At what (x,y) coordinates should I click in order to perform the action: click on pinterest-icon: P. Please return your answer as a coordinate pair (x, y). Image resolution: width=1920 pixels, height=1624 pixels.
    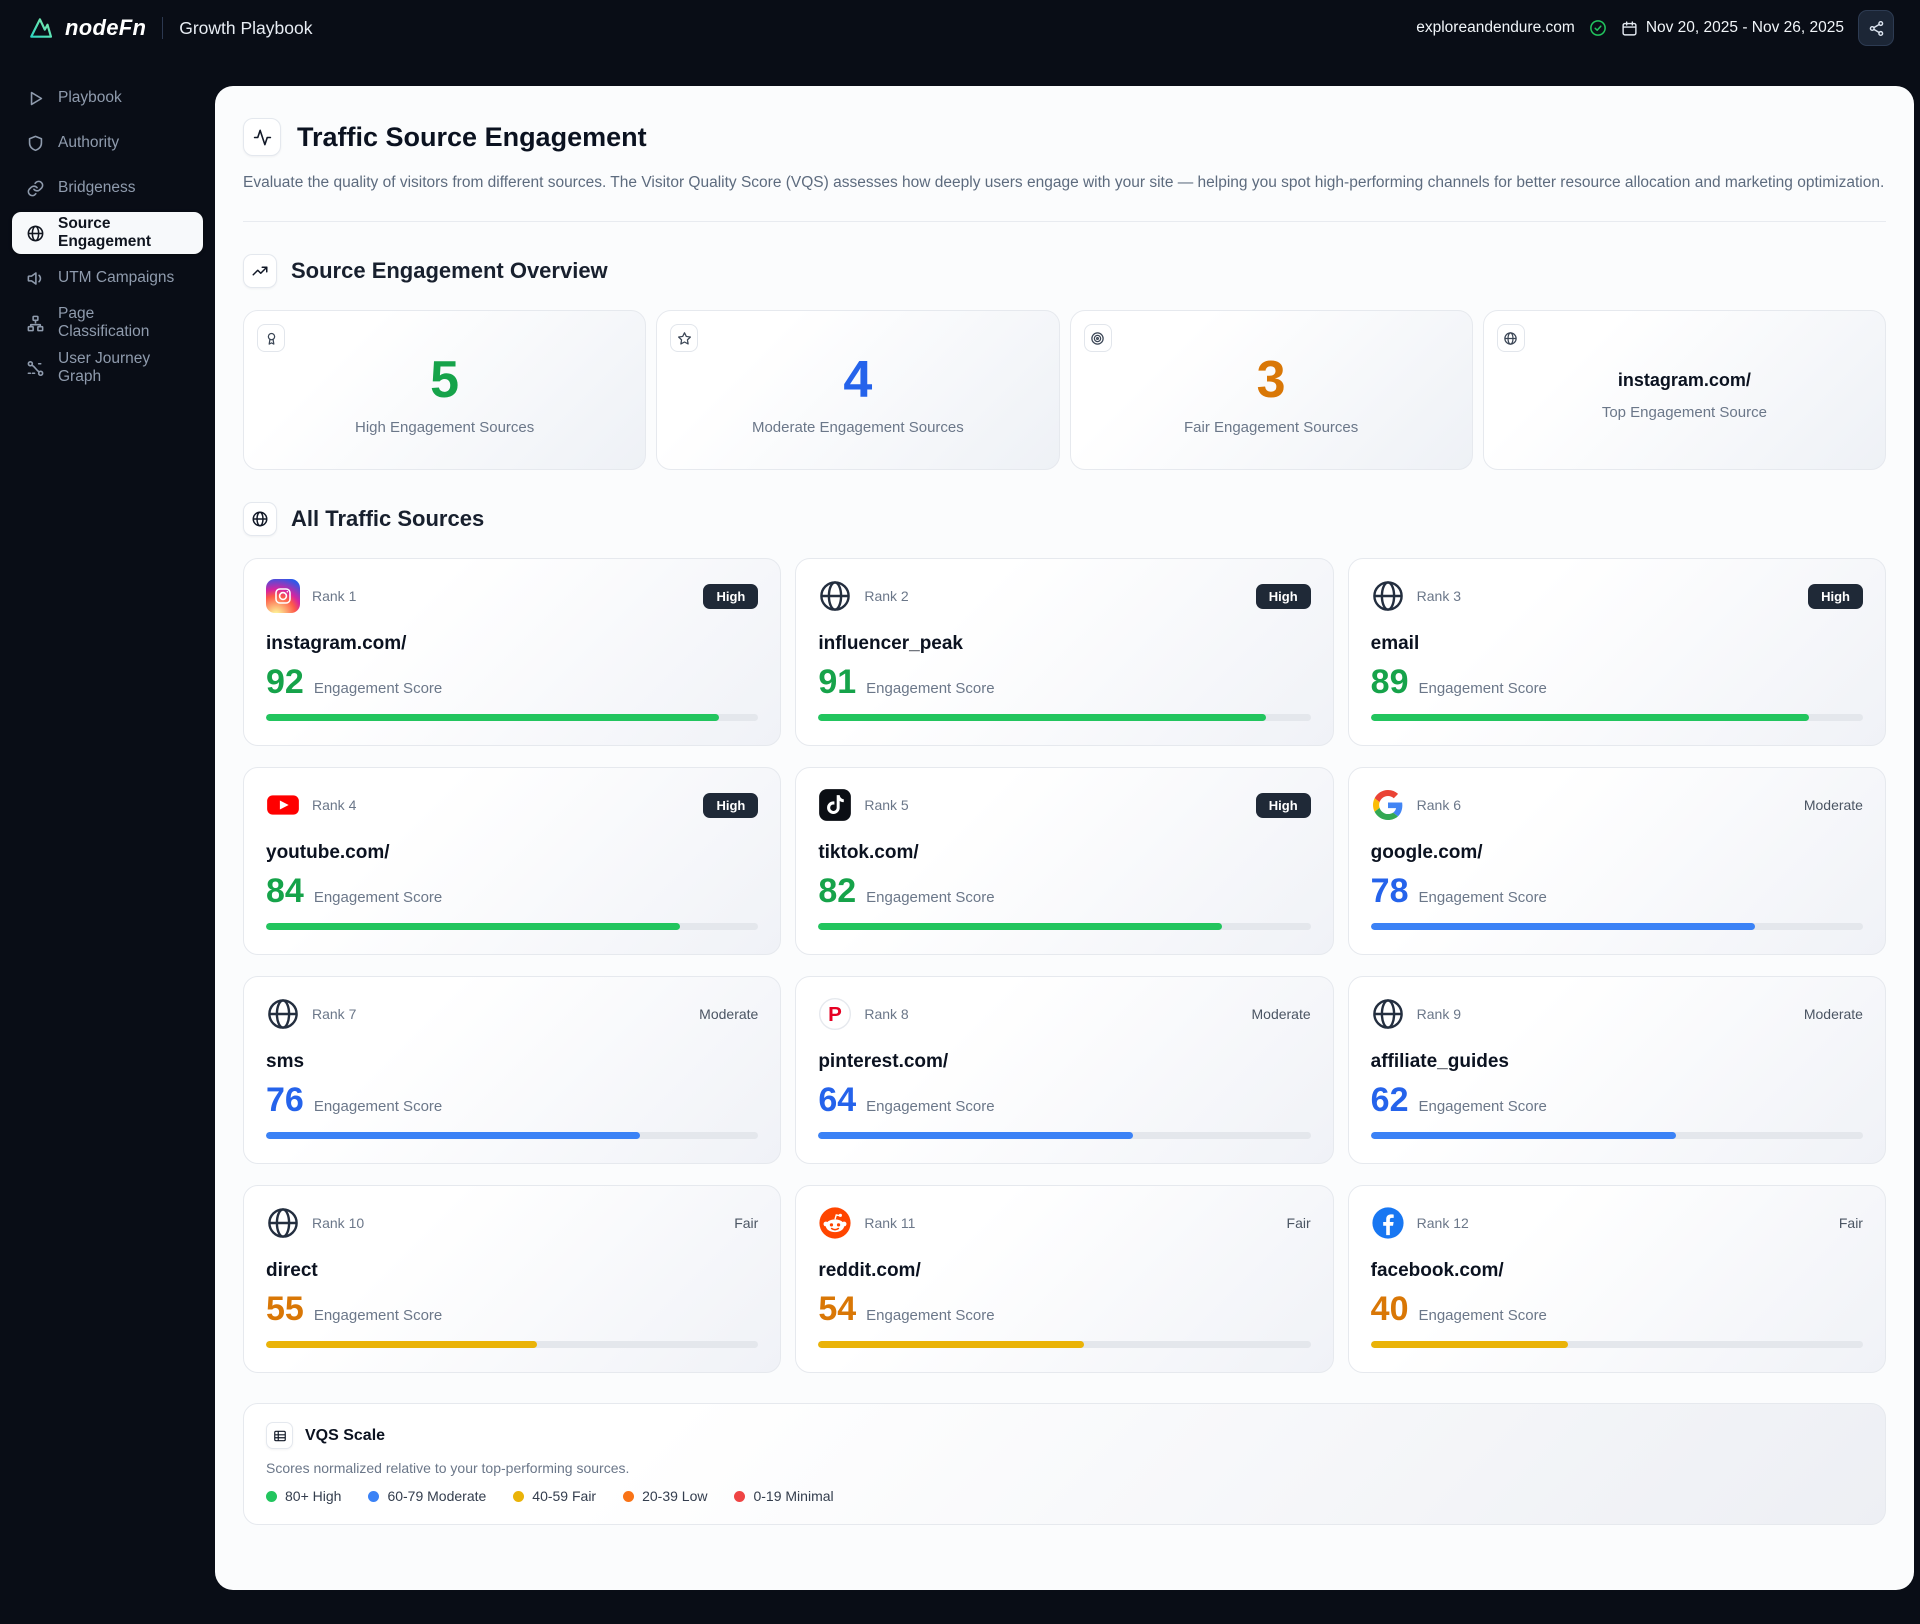
    Looking at the image, I should click on (835, 1014).